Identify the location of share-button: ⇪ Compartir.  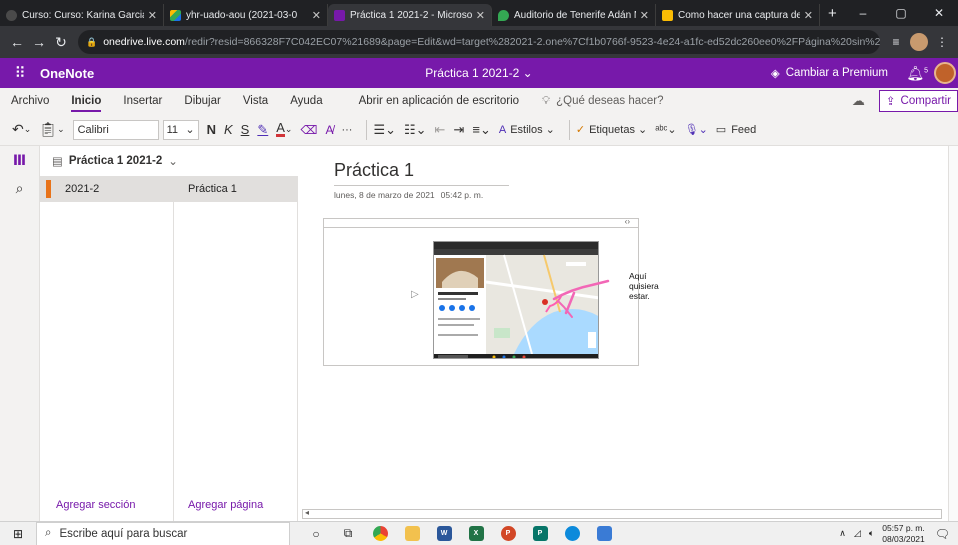
(918, 101).